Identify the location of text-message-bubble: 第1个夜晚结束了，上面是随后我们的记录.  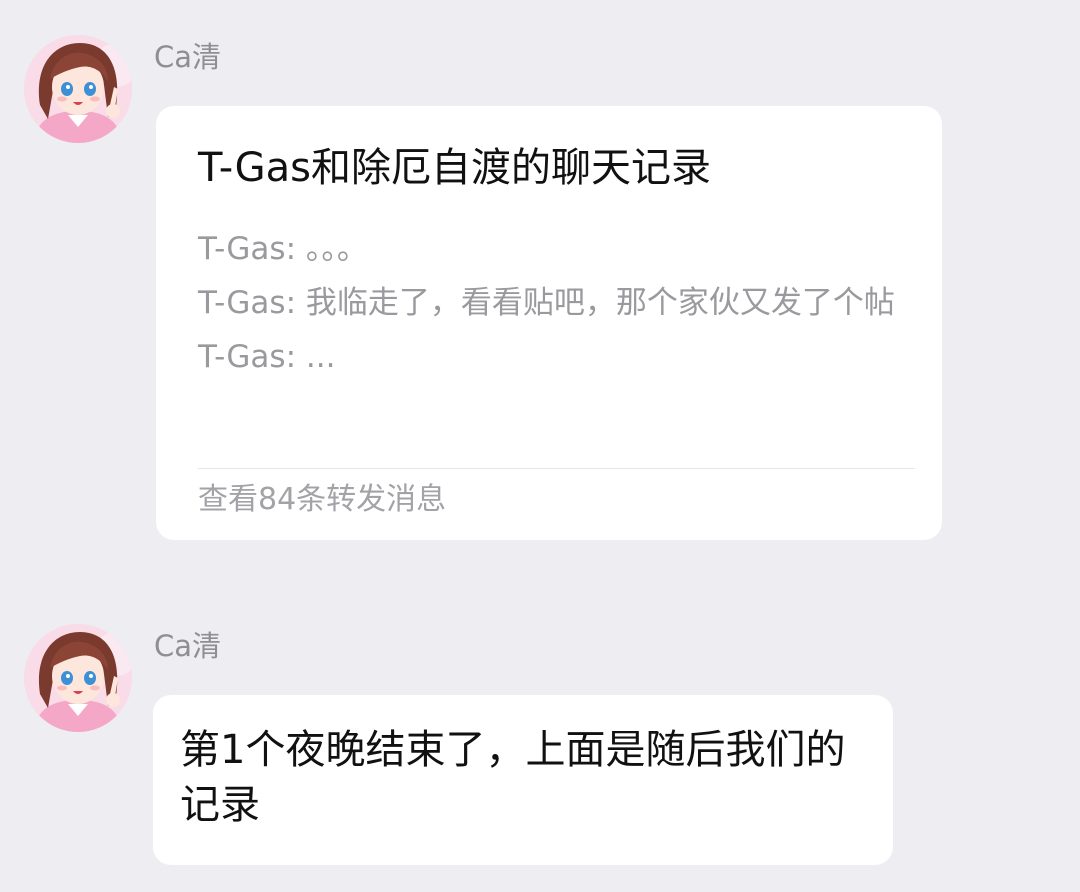
(523, 780).